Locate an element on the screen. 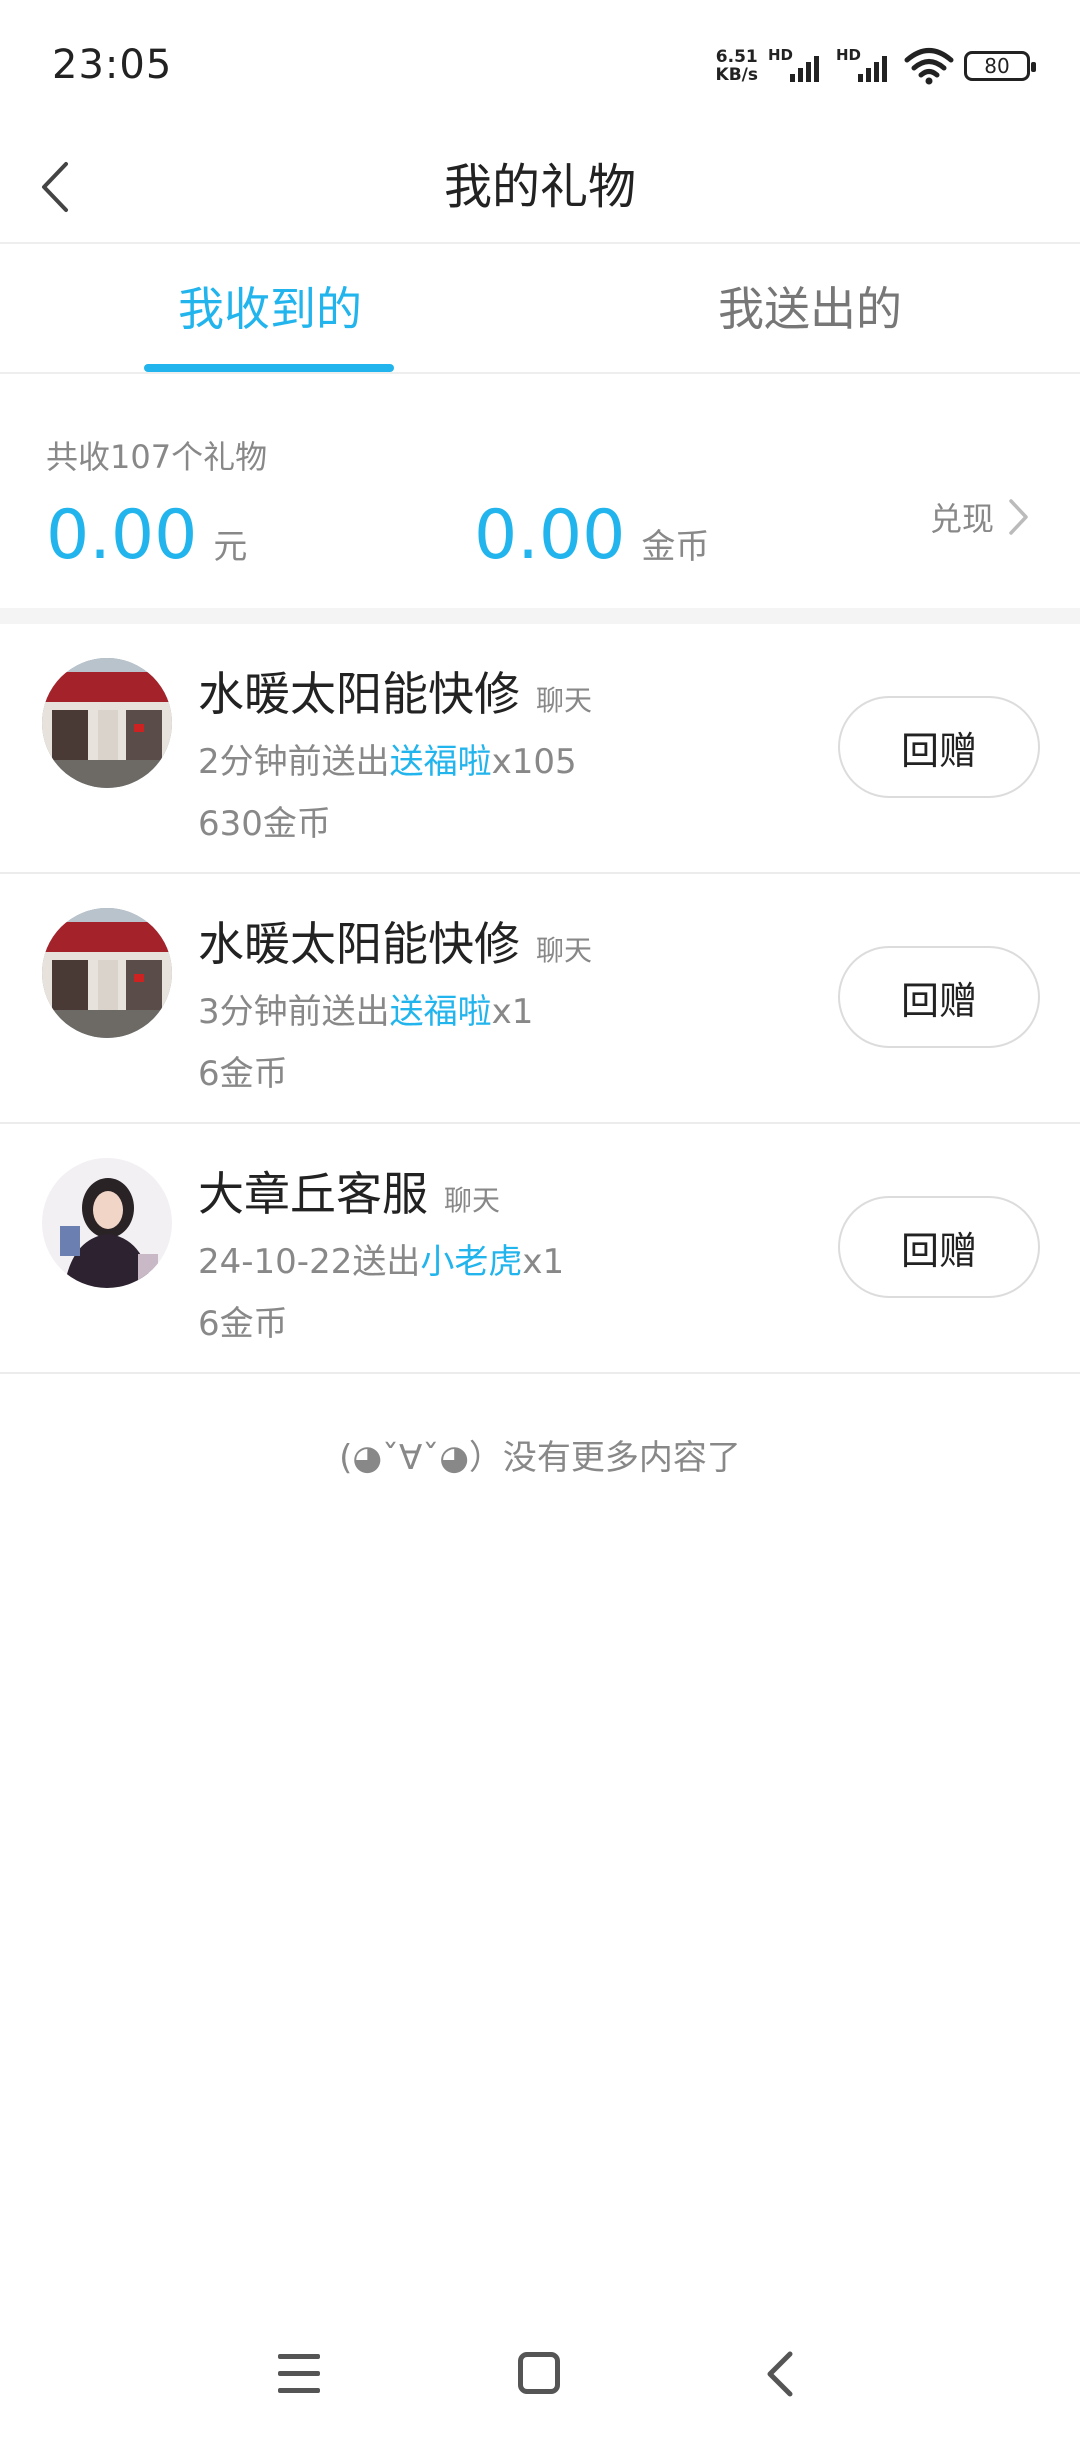 The image size is (1080, 2460). page-title: 我的礼物 is located at coordinates (539, 187).